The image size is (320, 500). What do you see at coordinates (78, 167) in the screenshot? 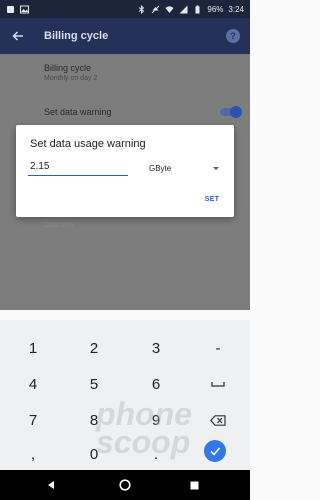
I see `warning-value-input` at bounding box center [78, 167].